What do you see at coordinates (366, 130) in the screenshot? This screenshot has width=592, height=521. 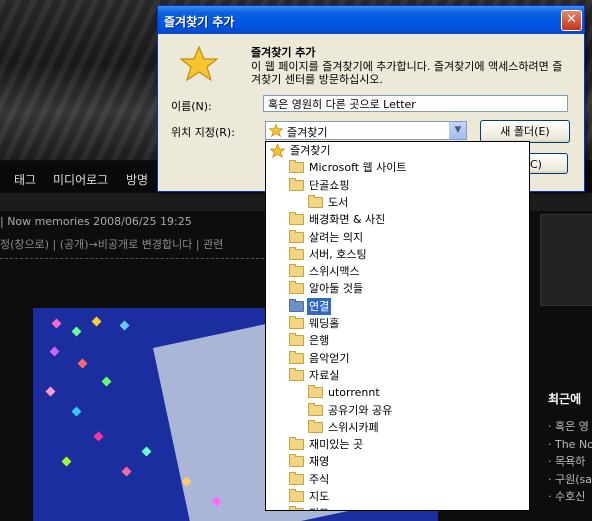 I see `location-dropdown: 즐겨찾기 ▼` at bounding box center [366, 130].